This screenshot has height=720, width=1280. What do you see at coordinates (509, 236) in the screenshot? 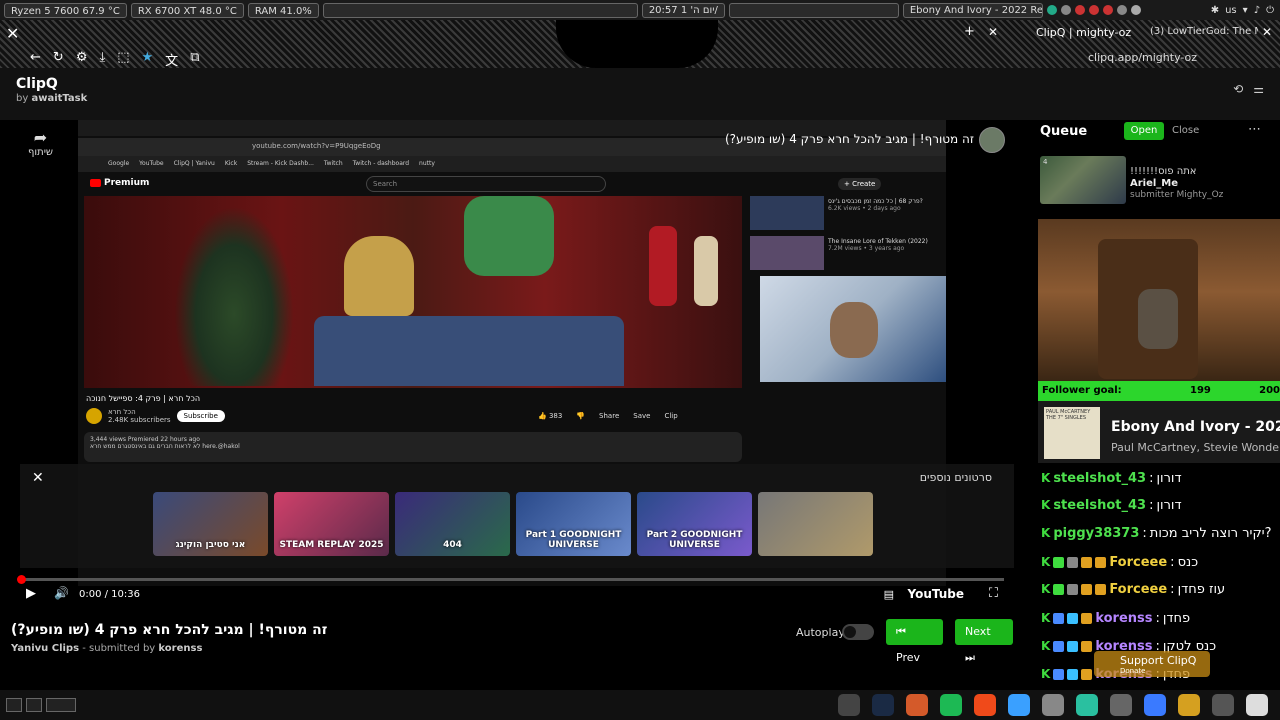
I see `person` at bounding box center [509, 236].